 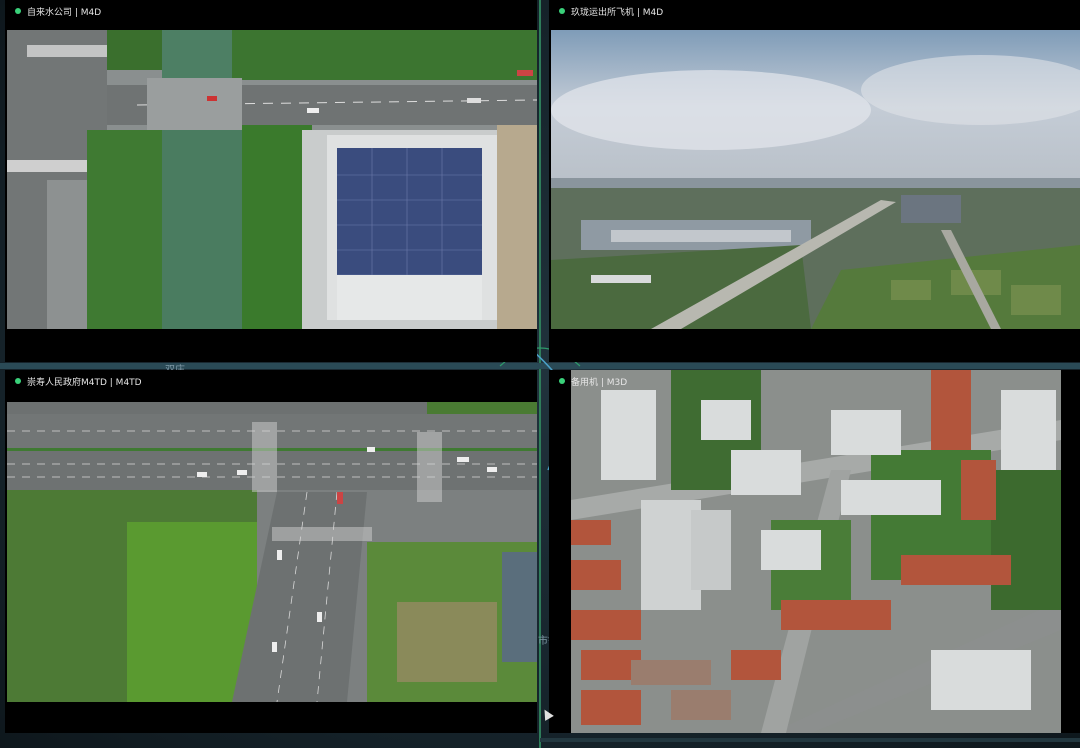 What do you see at coordinates (599, 382) in the screenshot?
I see `panel-title: 备用机 | M3D` at bounding box center [599, 382].